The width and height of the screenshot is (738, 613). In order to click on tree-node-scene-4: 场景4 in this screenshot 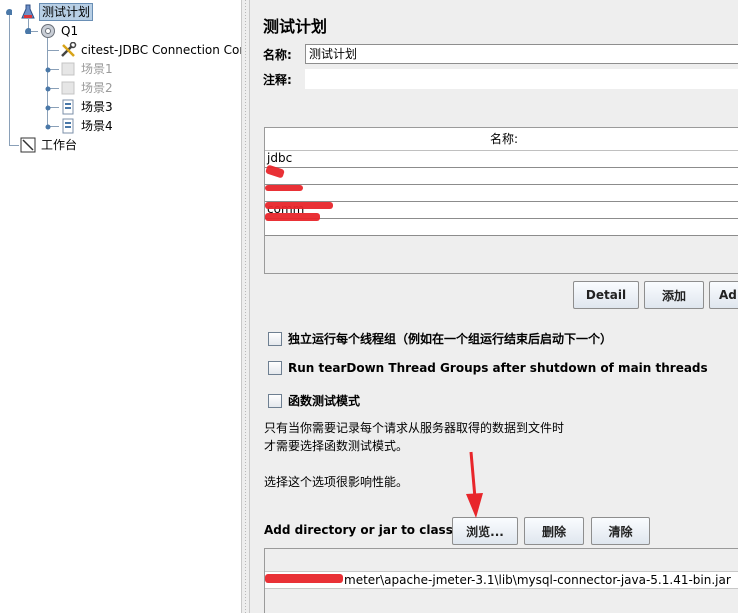, I will do `click(87, 126)`.